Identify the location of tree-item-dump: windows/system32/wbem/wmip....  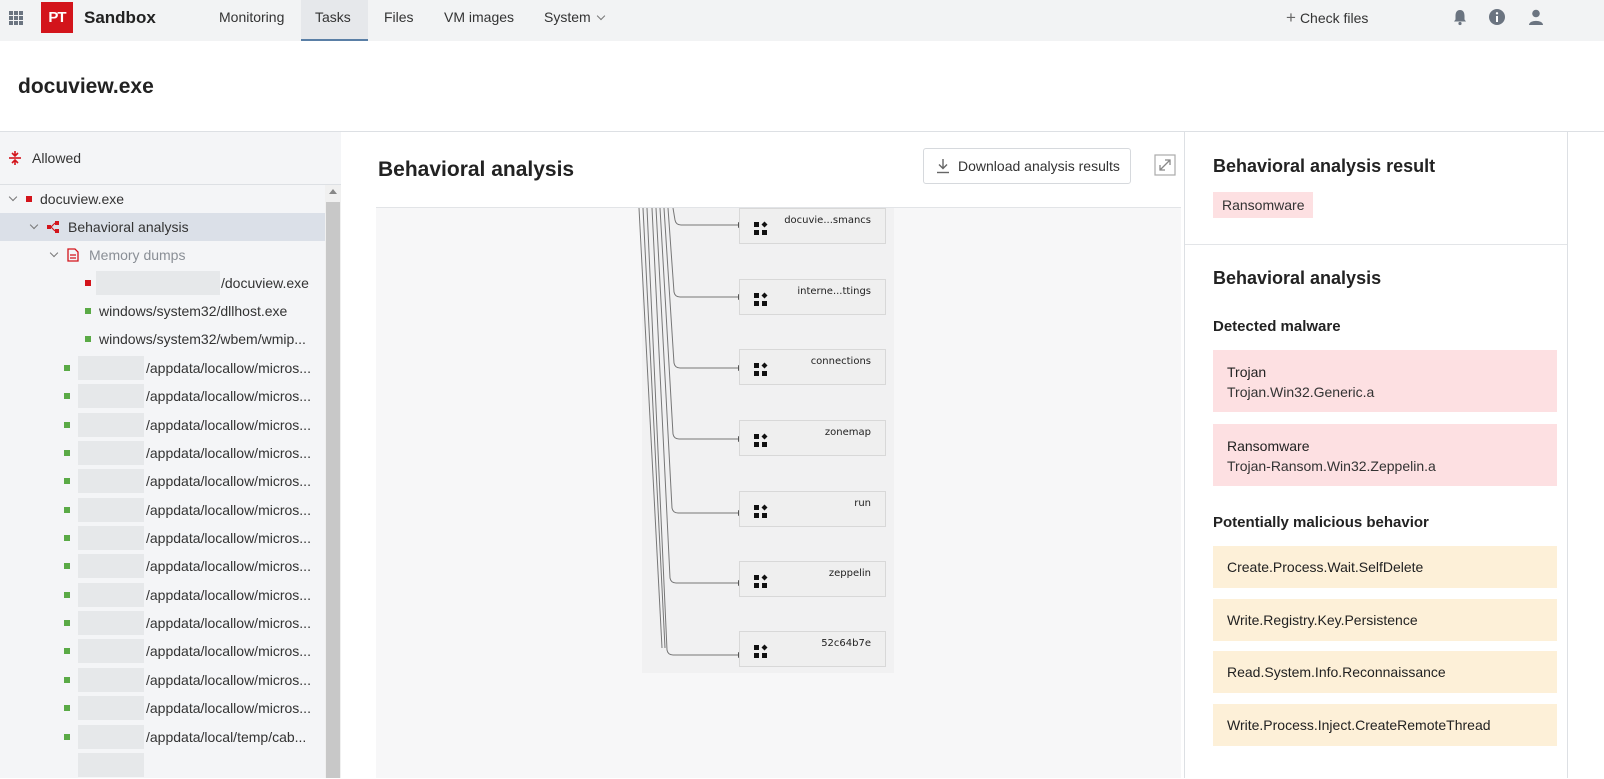
(162, 339).